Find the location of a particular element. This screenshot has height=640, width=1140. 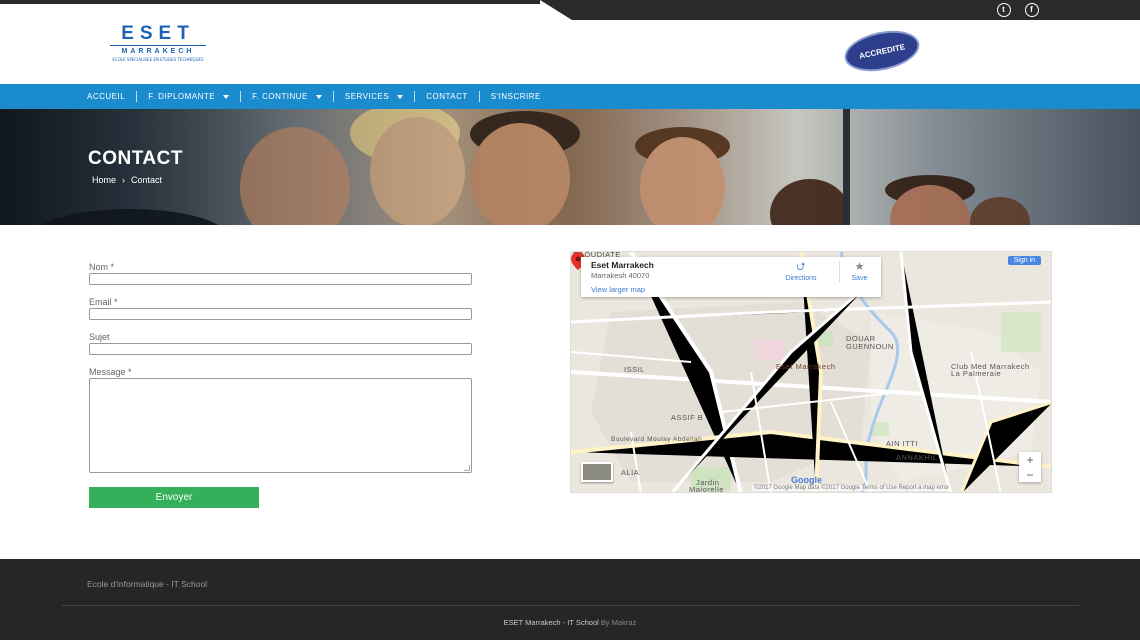

map-label-alia: ALIA is located at coordinates (630, 472).